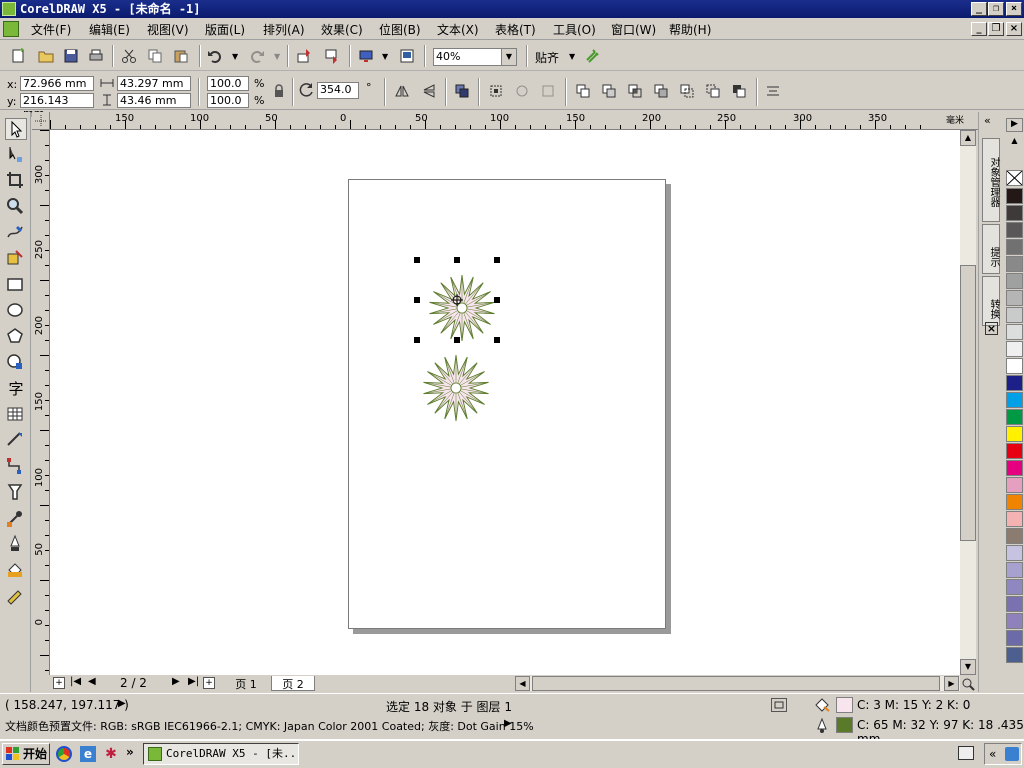  What do you see at coordinates (284, 29) in the screenshot?
I see `menu-arrange: 排列(A)` at bounding box center [284, 29].